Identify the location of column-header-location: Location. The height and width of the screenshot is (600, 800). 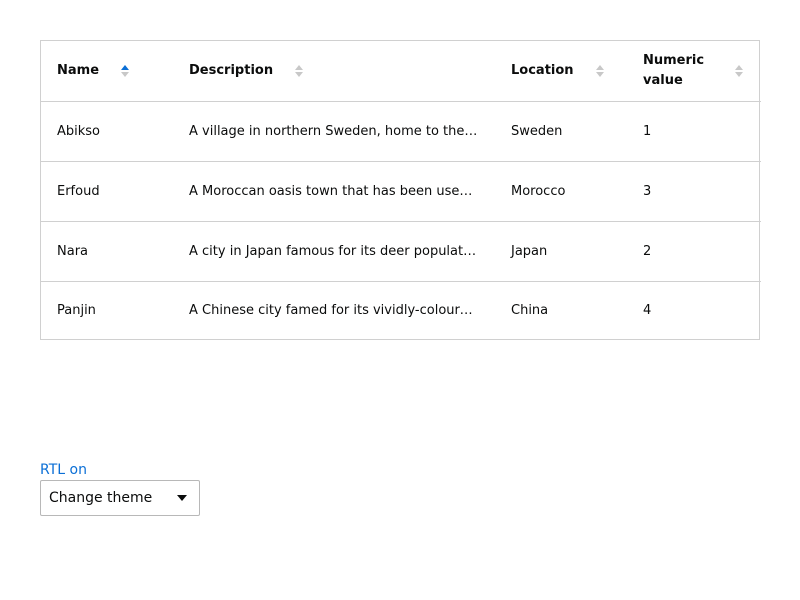
(561, 71).